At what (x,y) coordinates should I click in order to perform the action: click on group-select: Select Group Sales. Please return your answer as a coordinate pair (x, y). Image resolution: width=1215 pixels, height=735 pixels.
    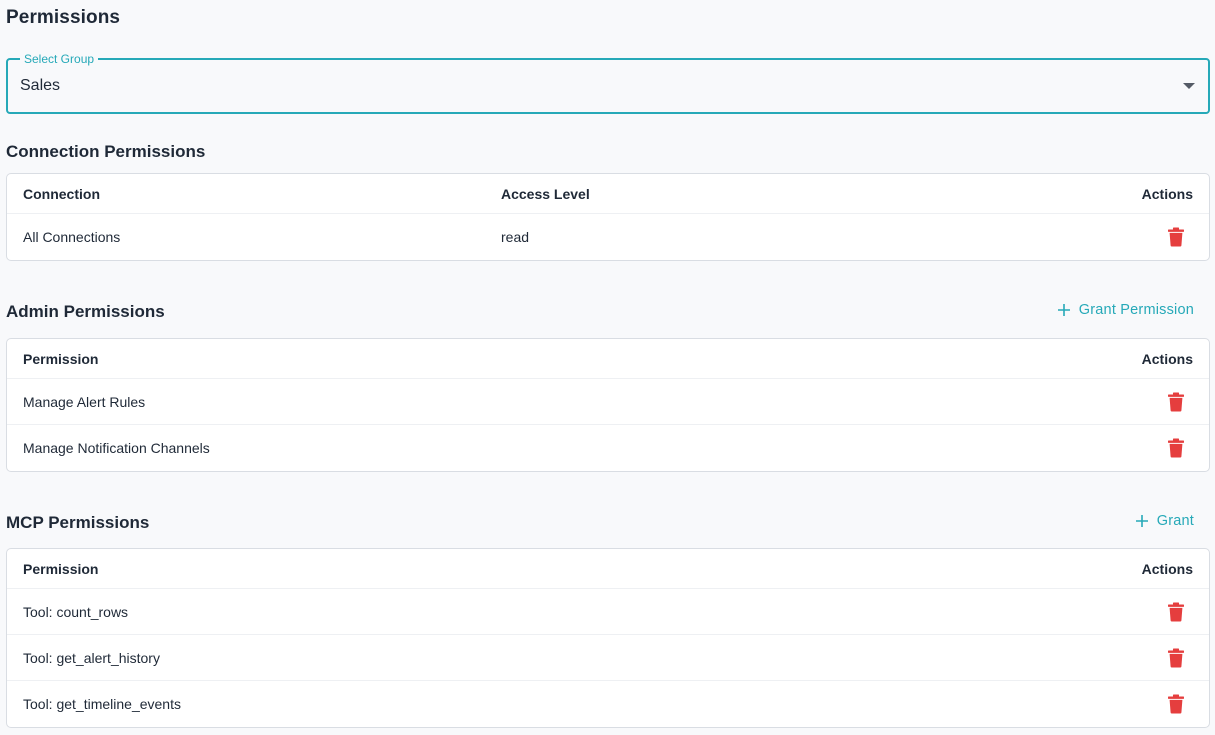
    Looking at the image, I should click on (608, 82).